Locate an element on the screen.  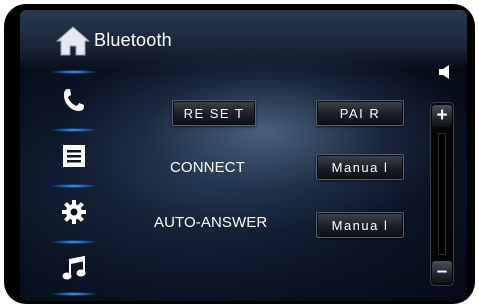
sidebar-item-phone is located at coordinates (74, 102).